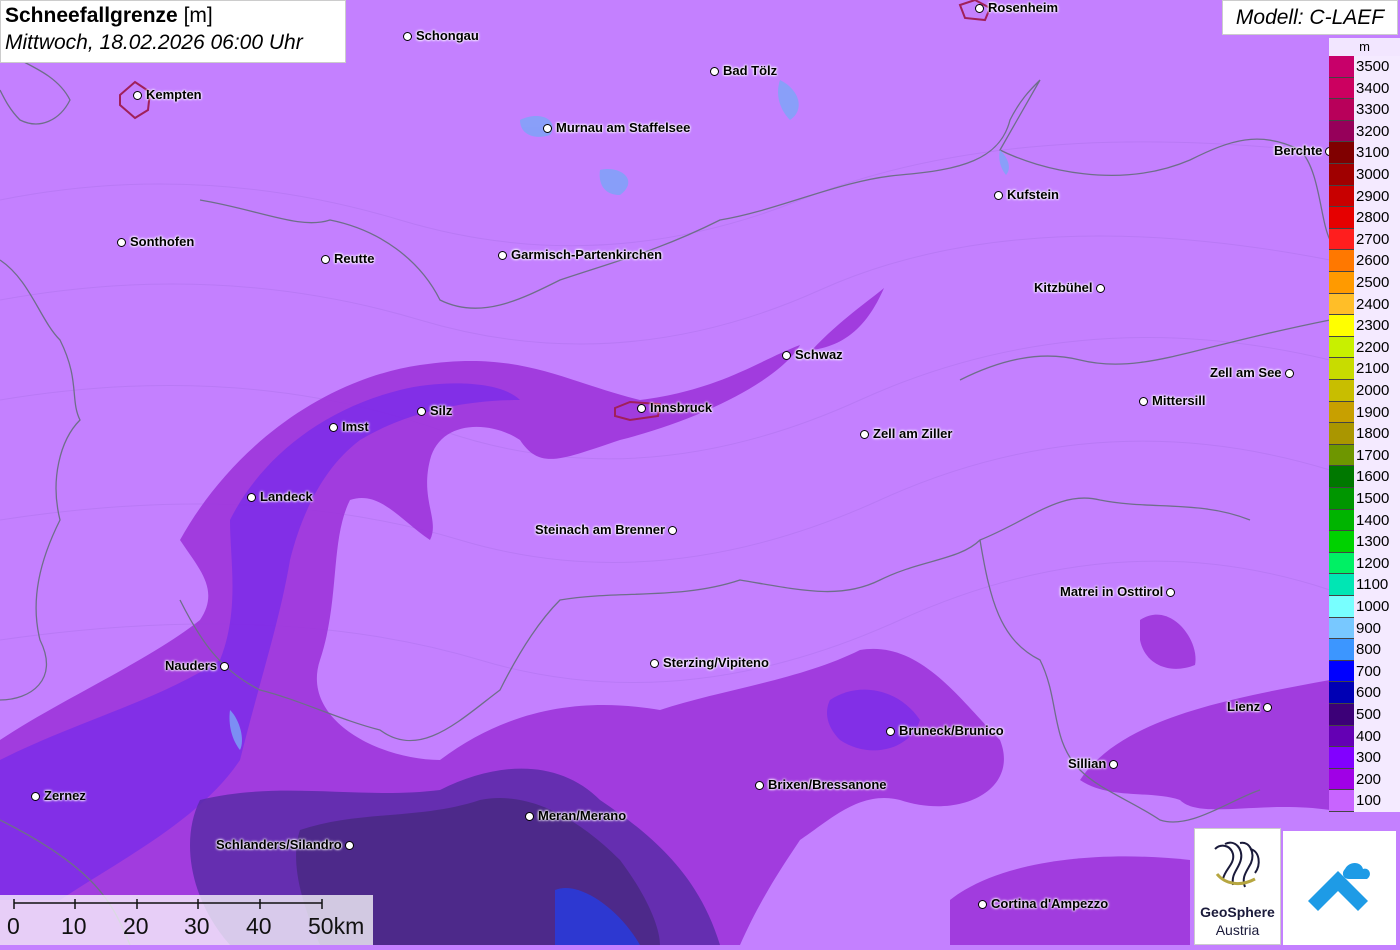 The height and width of the screenshot is (950, 1400). What do you see at coordinates (1377, 801) in the screenshot?
I see `legend-label: 100` at bounding box center [1377, 801].